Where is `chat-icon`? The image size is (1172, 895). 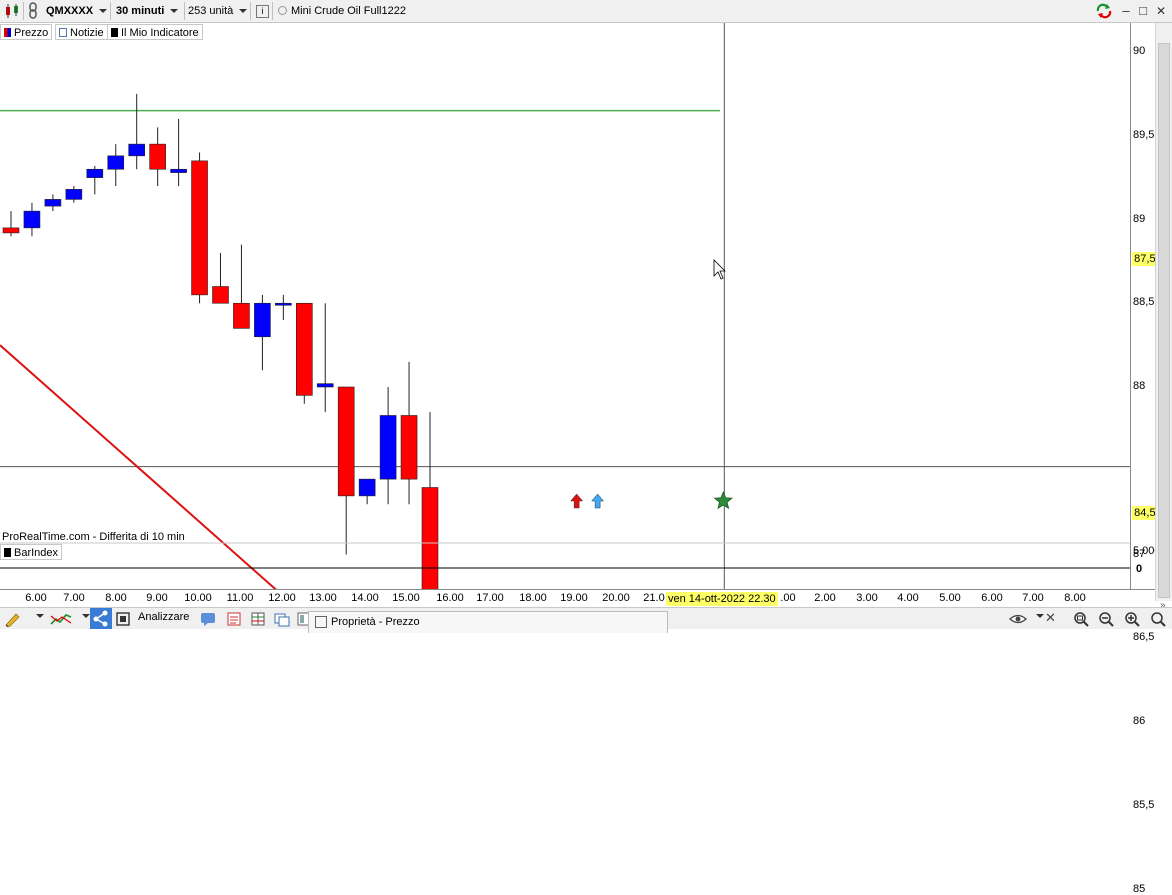
chat-icon is located at coordinates (208, 619).